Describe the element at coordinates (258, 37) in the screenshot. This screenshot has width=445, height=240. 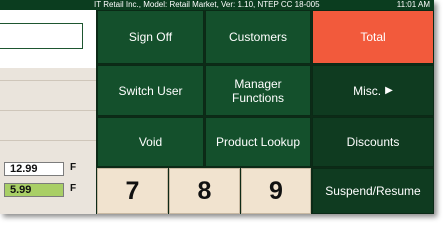
I see `customers-button: Customers` at that location.